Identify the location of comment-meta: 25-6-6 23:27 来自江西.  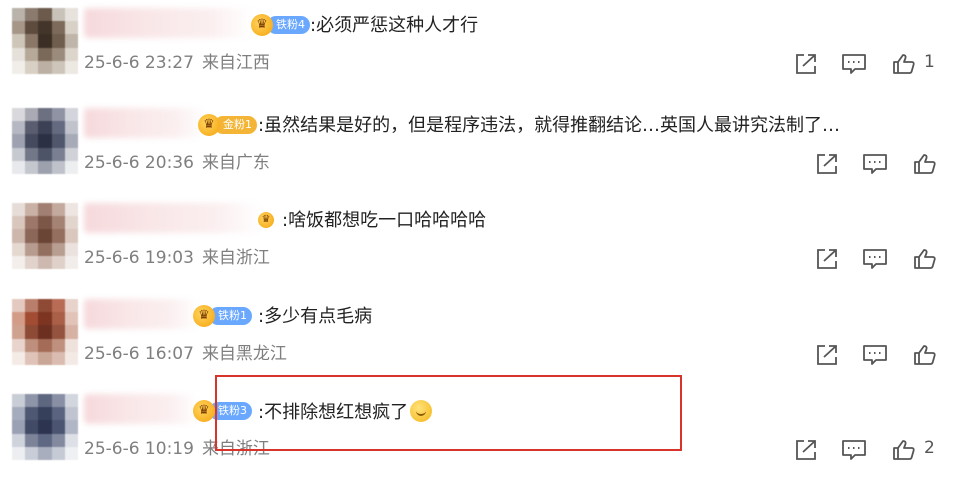
(177, 63).